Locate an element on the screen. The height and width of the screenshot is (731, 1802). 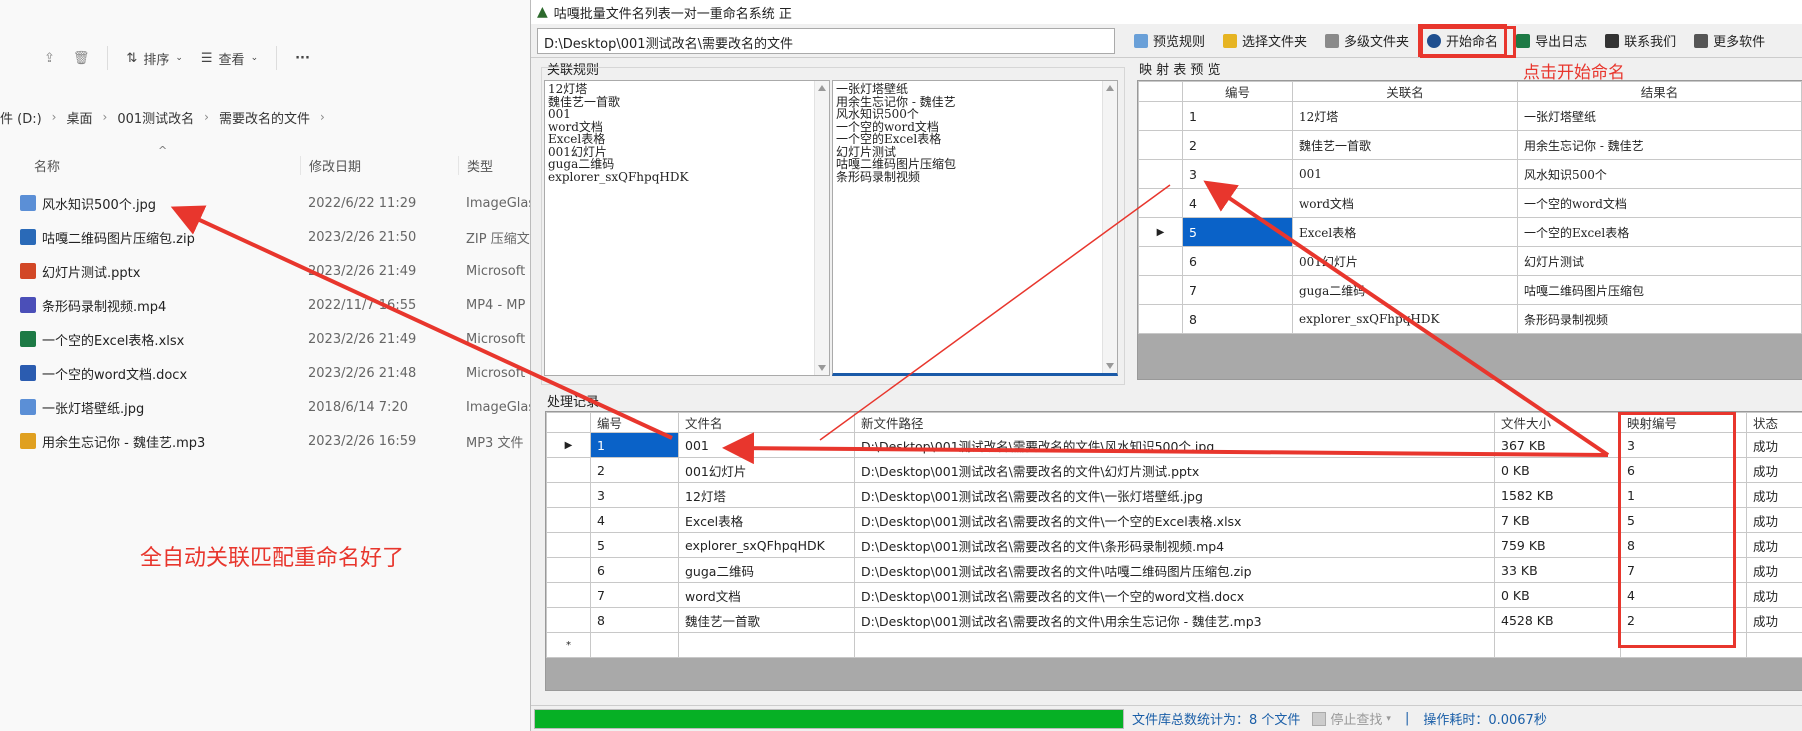
process-cell: 367 KB is located at coordinates (1557, 445).